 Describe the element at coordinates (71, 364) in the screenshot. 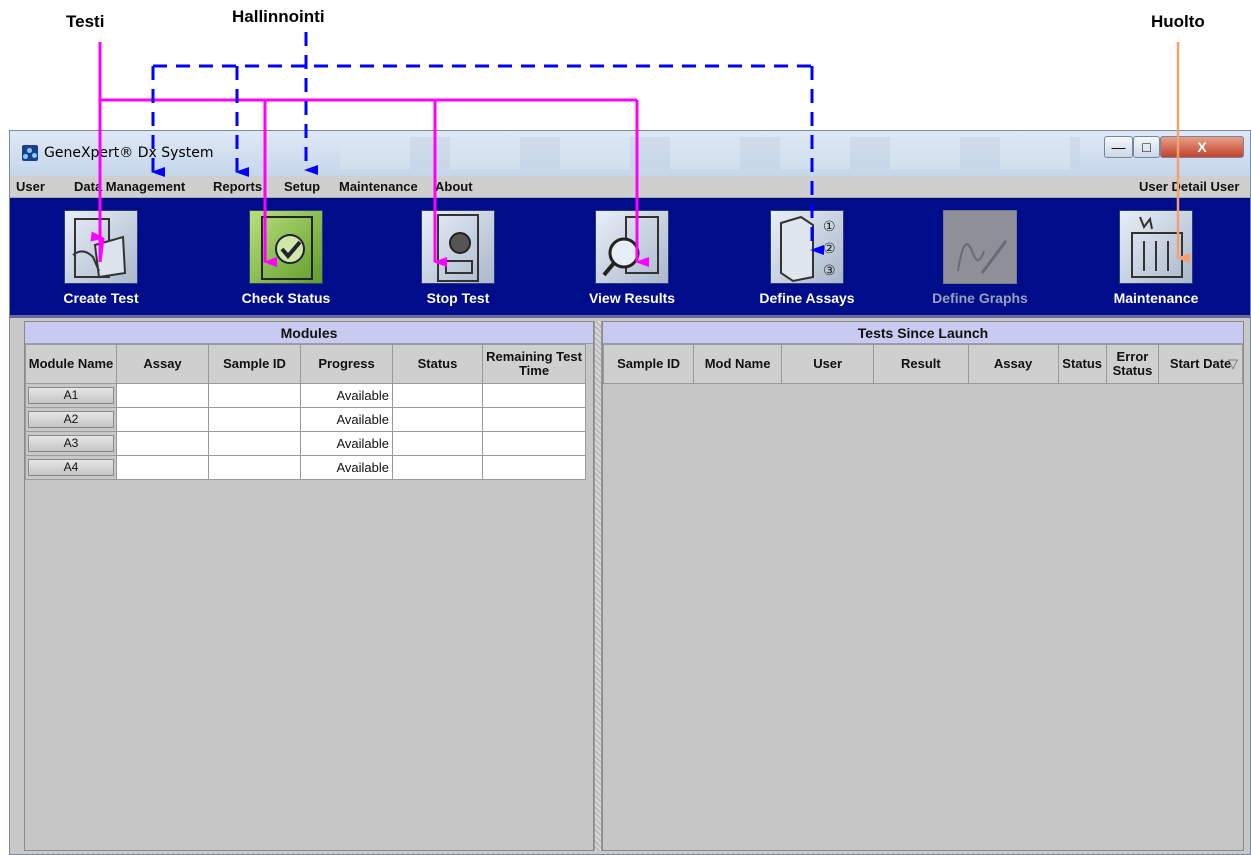

I see `col-module-name: Module Name` at that location.